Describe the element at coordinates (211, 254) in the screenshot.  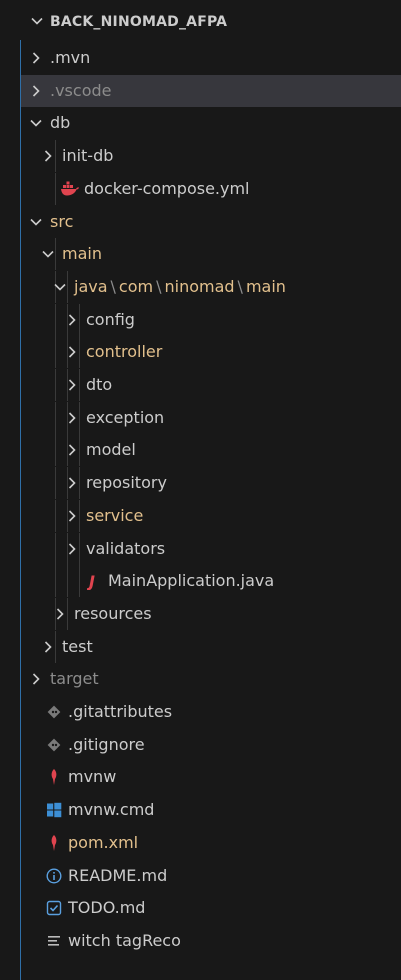
I see `folder-item-main: main` at that location.